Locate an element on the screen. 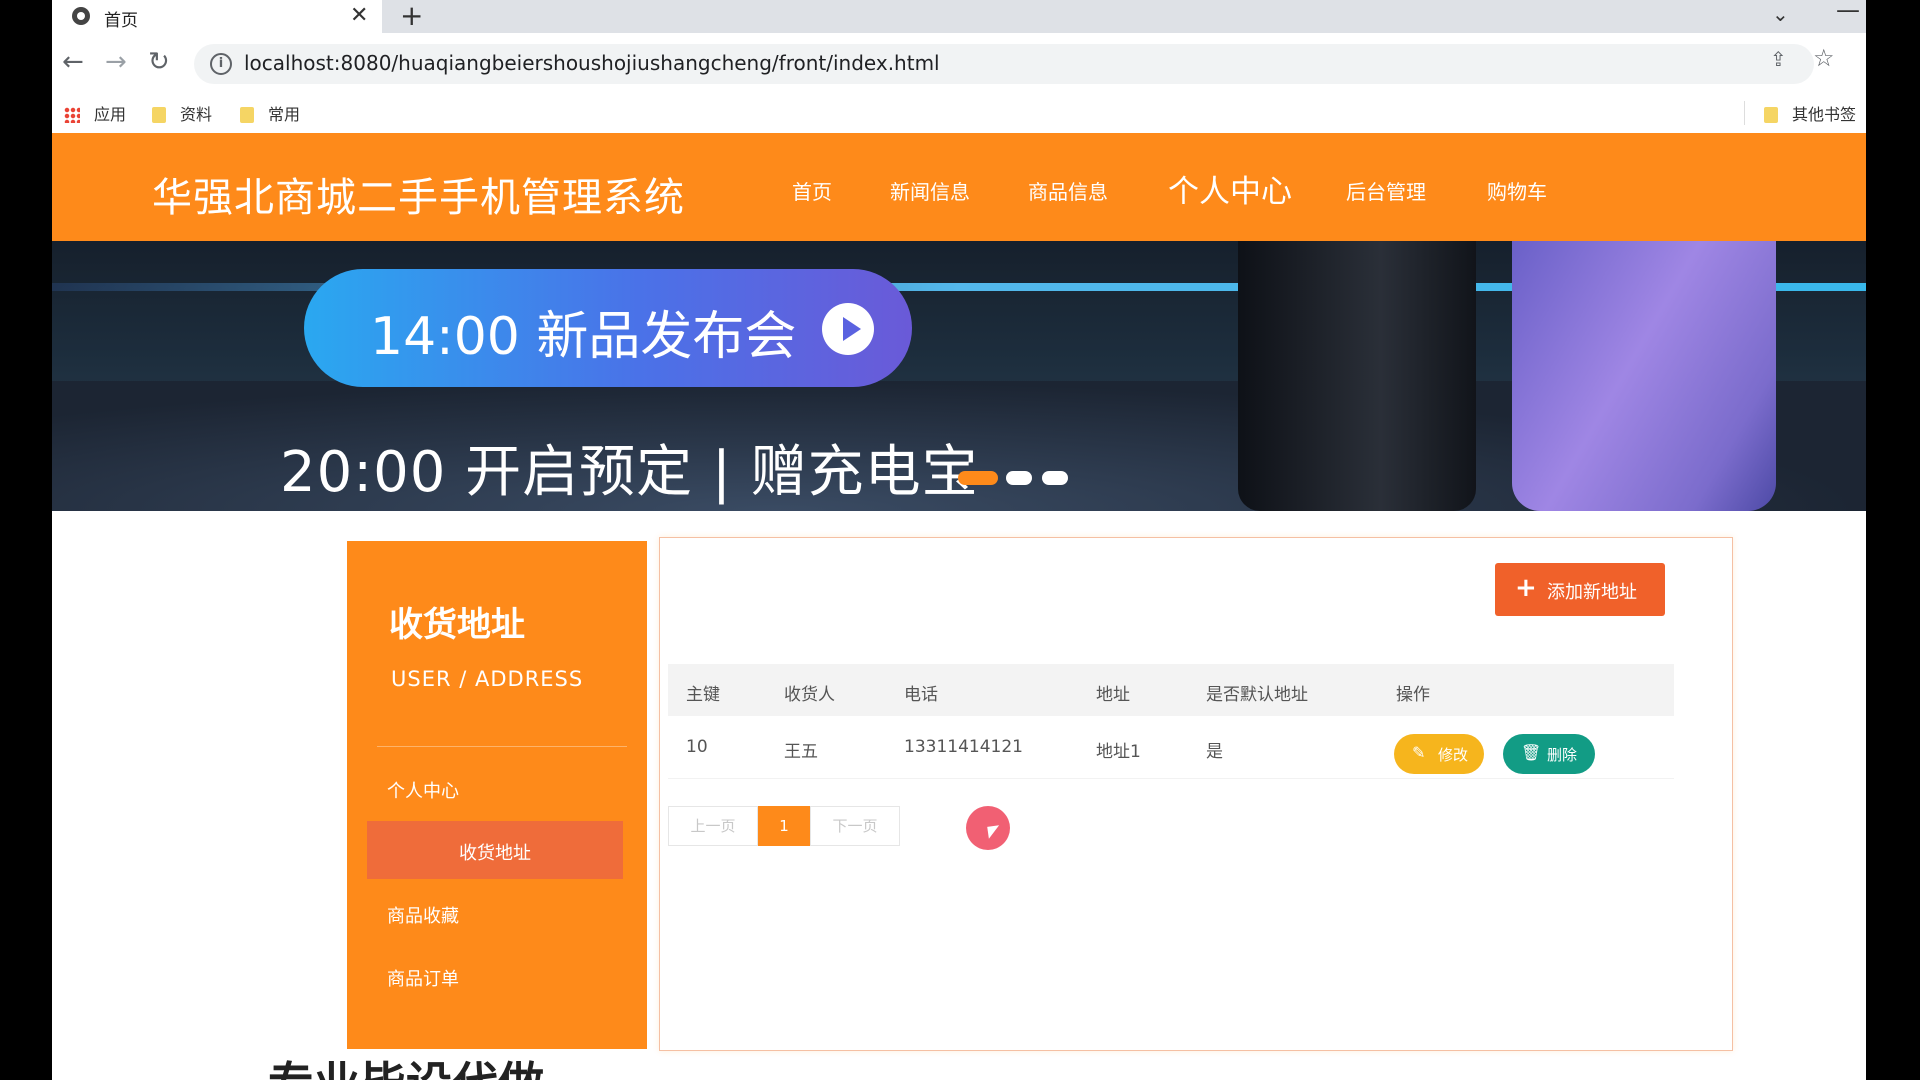  cell-default: 是 is located at coordinates (1214, 752).